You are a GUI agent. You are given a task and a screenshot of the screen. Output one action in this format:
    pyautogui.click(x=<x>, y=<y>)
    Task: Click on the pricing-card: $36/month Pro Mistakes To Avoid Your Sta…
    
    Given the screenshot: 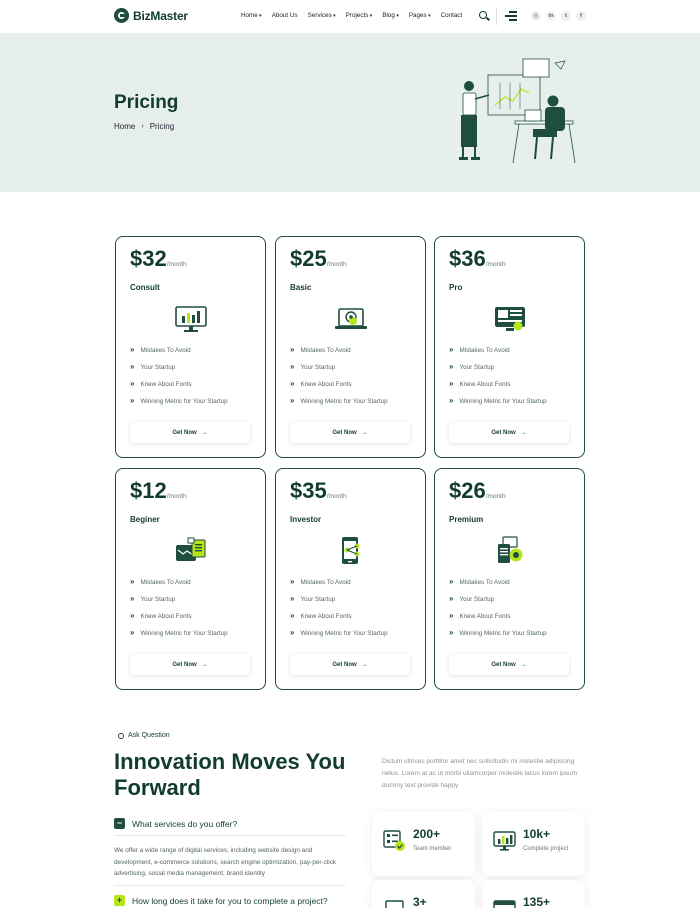 What is the action you would take?
    pyautogui.click(x=509, y=347)
    